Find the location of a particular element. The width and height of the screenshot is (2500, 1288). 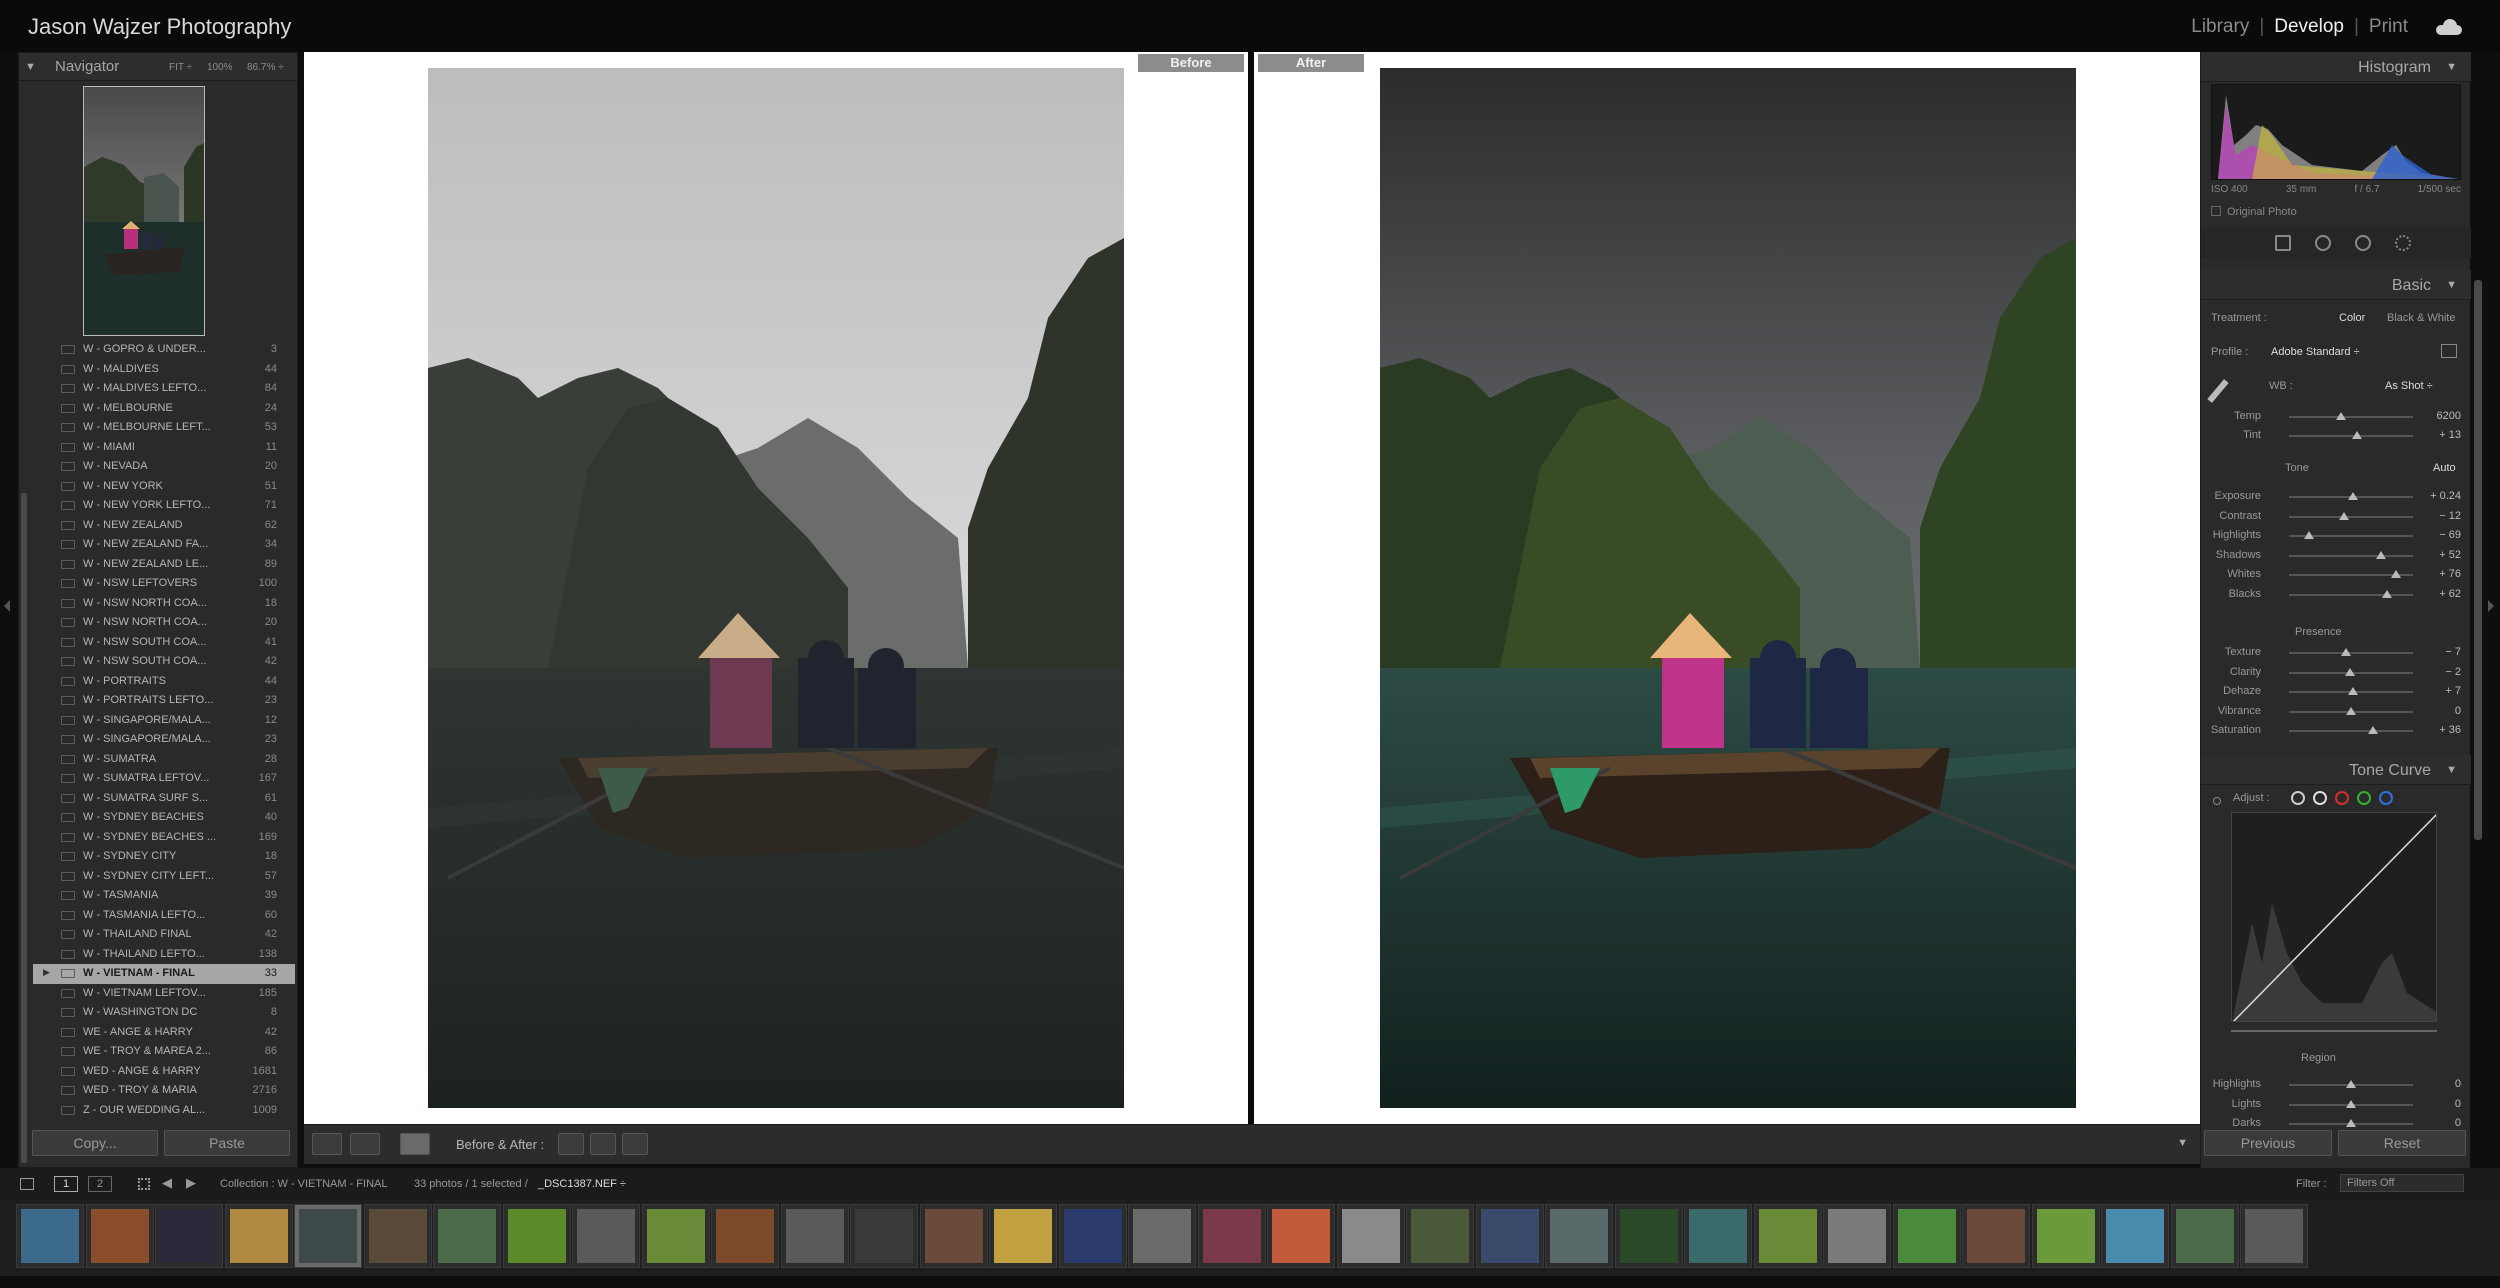

point-curve-blue-icon is located at coordinates (2386, 798).